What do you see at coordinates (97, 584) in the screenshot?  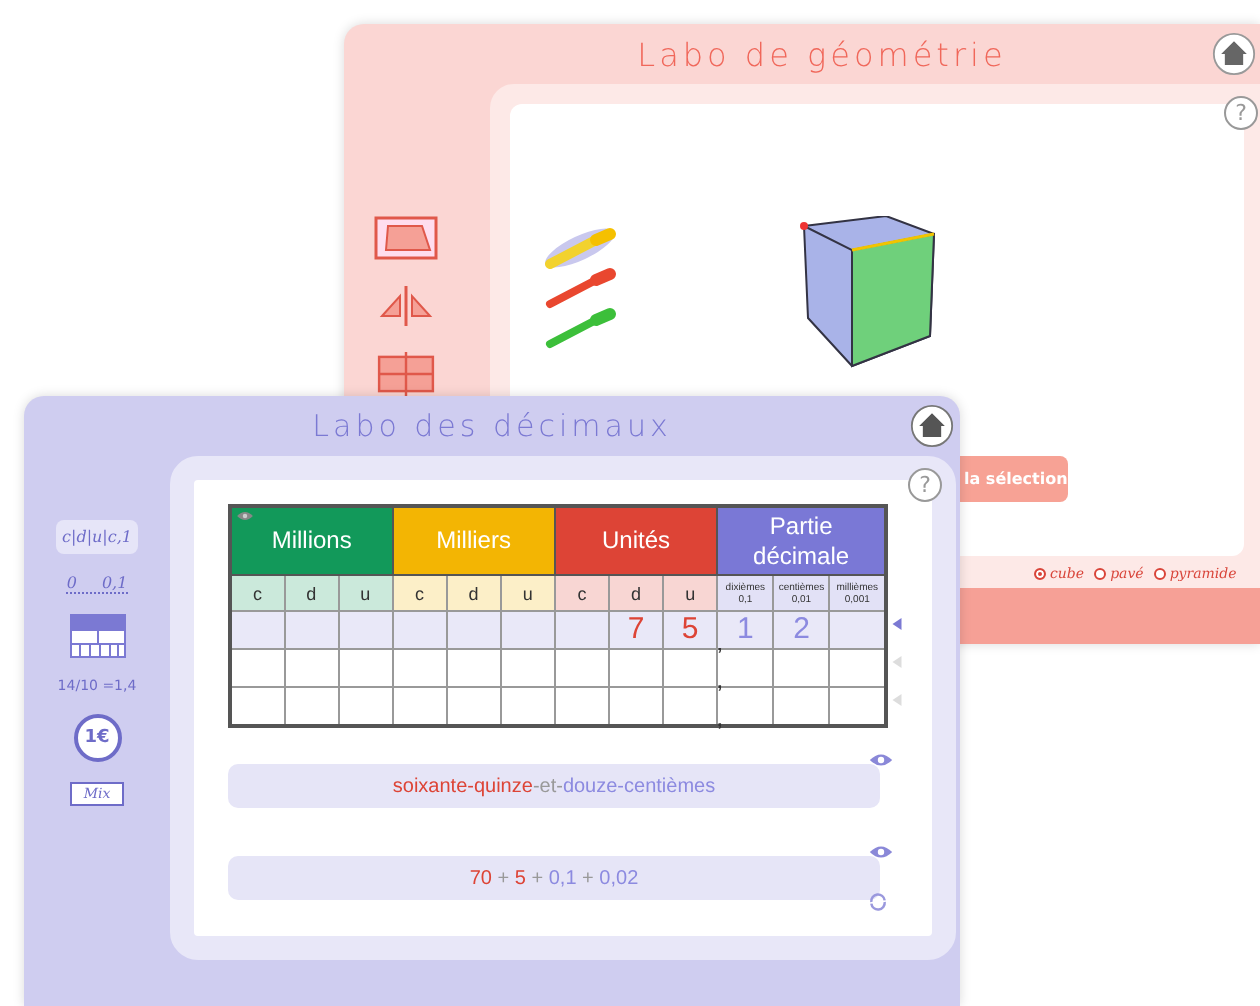 I see `number-line-tool: 0 0,1` at bounding box center [97, 584].